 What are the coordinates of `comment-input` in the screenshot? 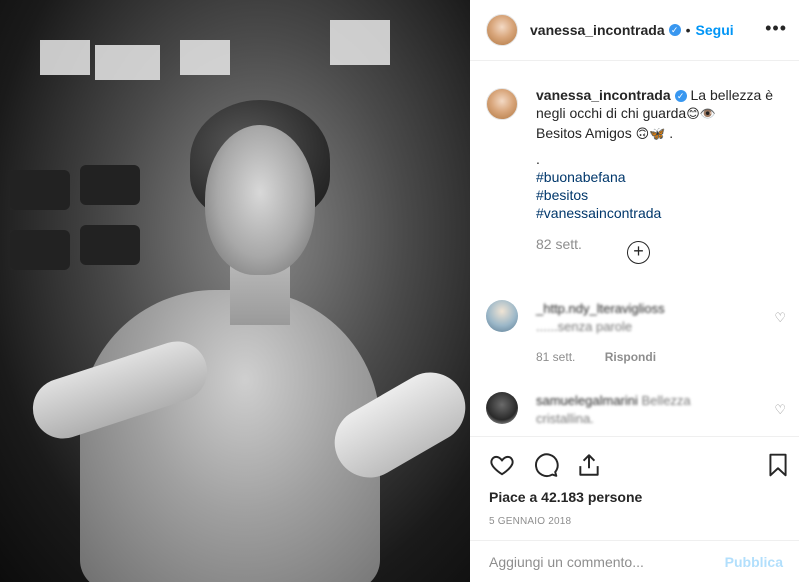 It's located at (607, 561).